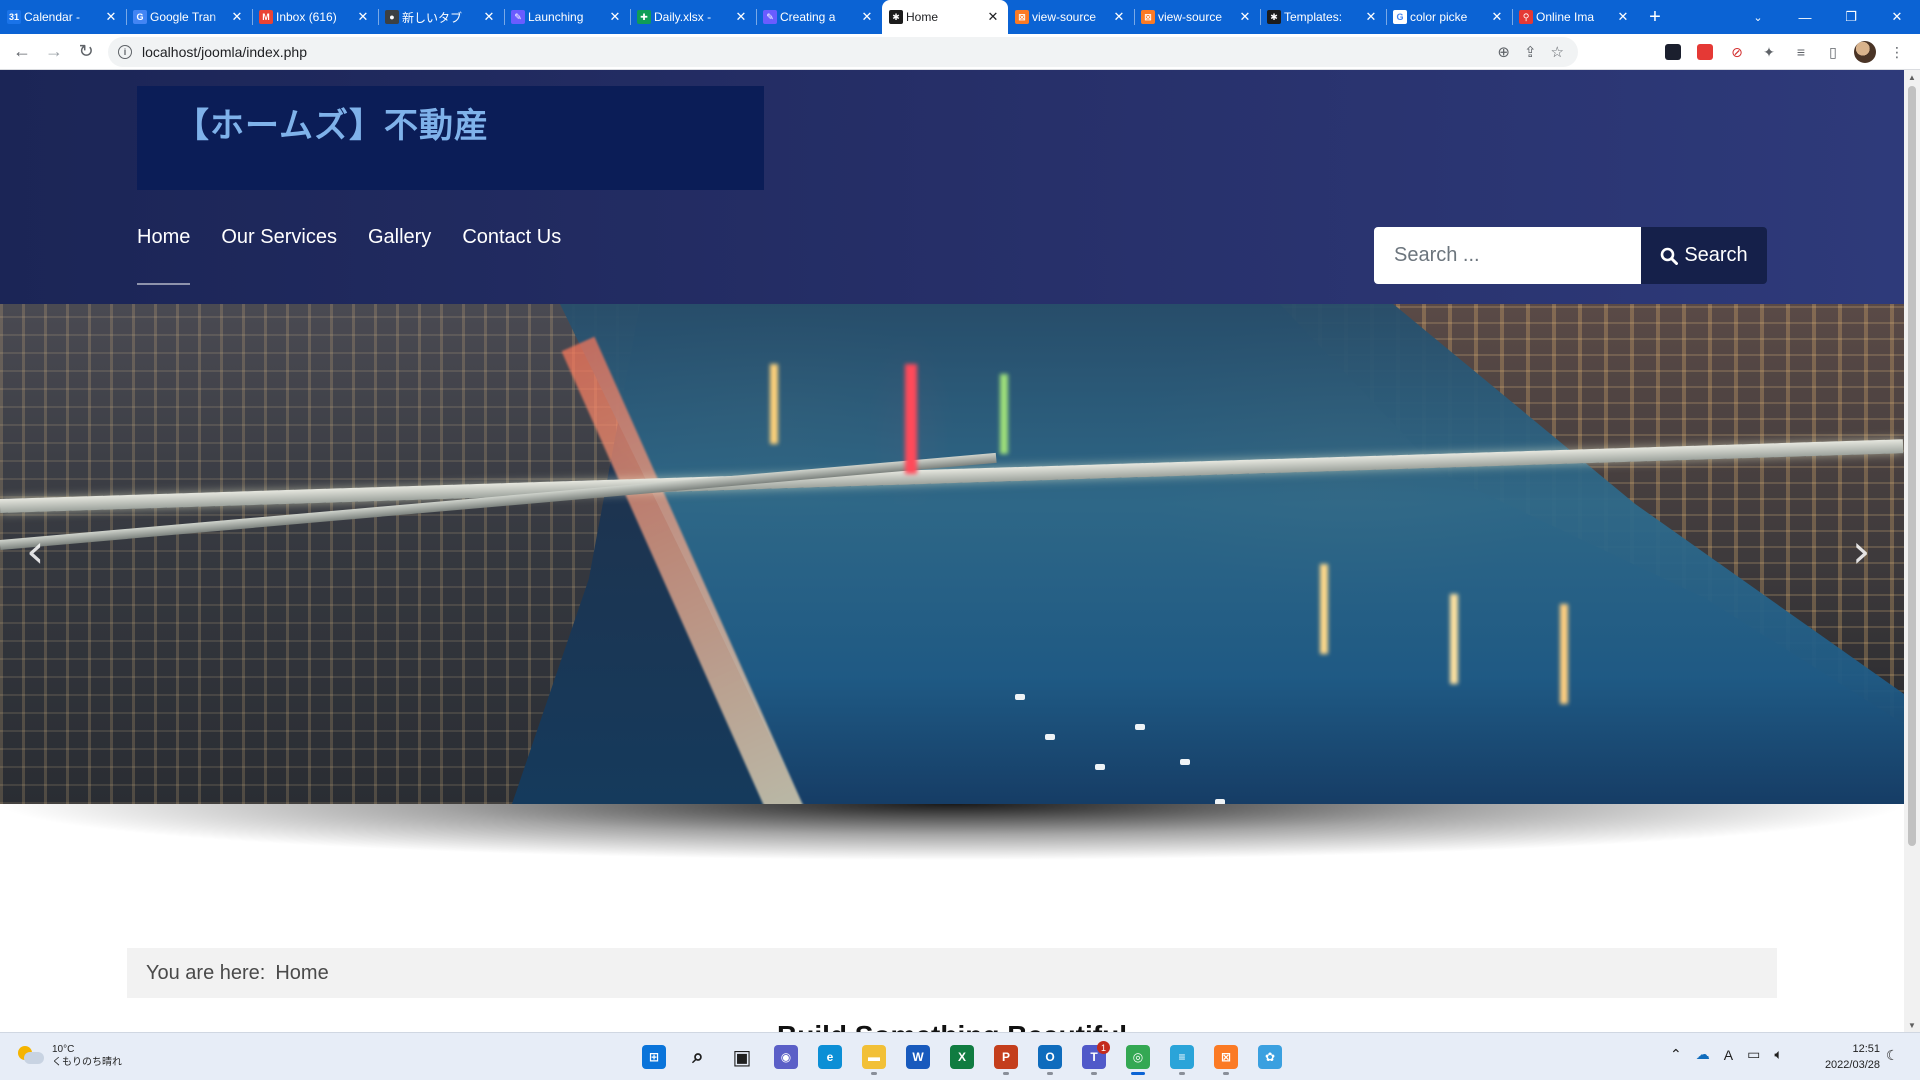 The height and width of the screenshot is (1080, 1920). I want to click on tab-title: Daily.xlsx -, so click(683, 17).